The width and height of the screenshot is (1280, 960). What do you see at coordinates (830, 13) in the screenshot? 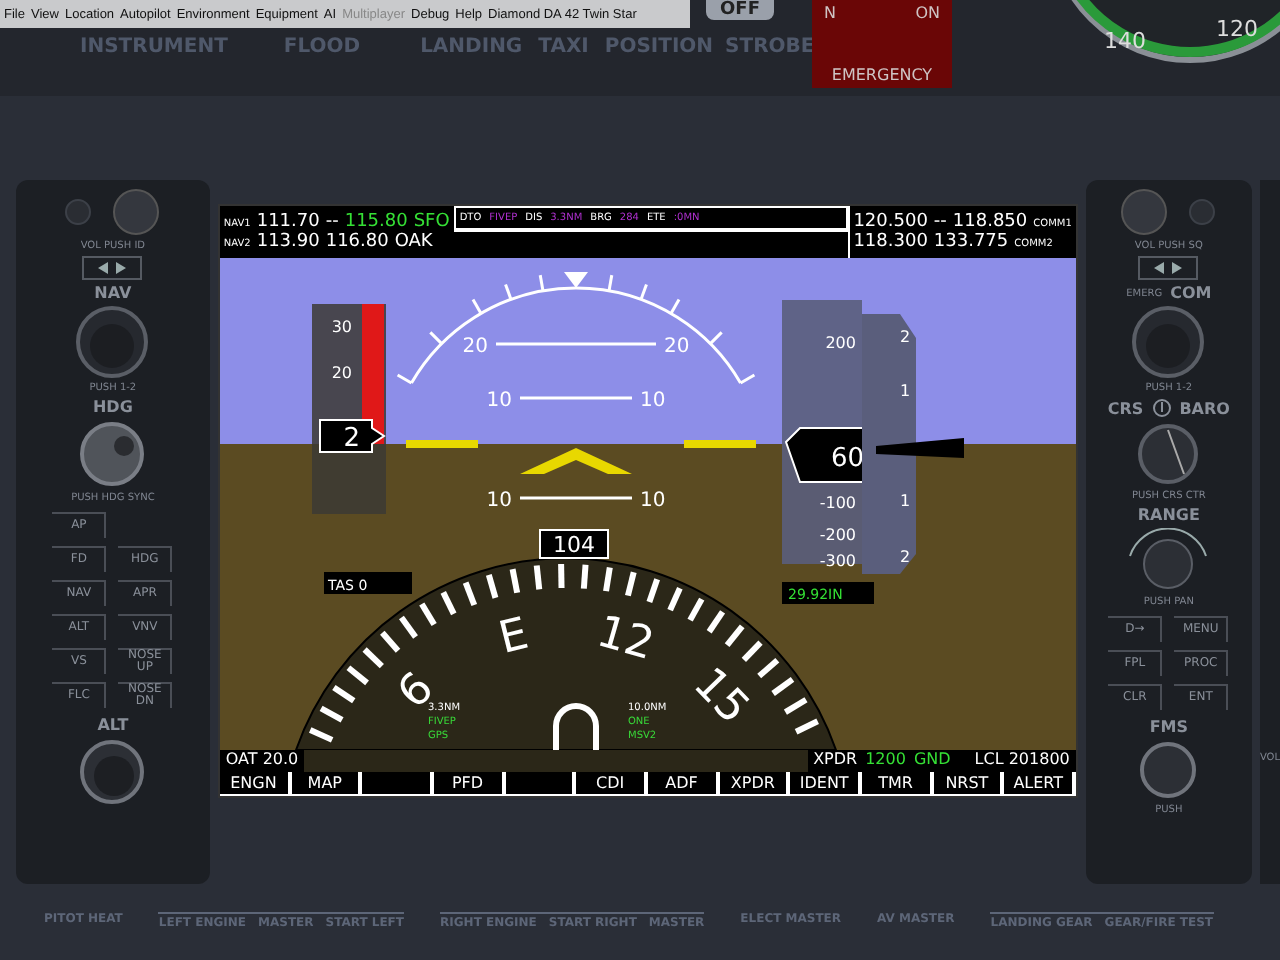
I see `switch-label: N` at bounding box center [830, 13].